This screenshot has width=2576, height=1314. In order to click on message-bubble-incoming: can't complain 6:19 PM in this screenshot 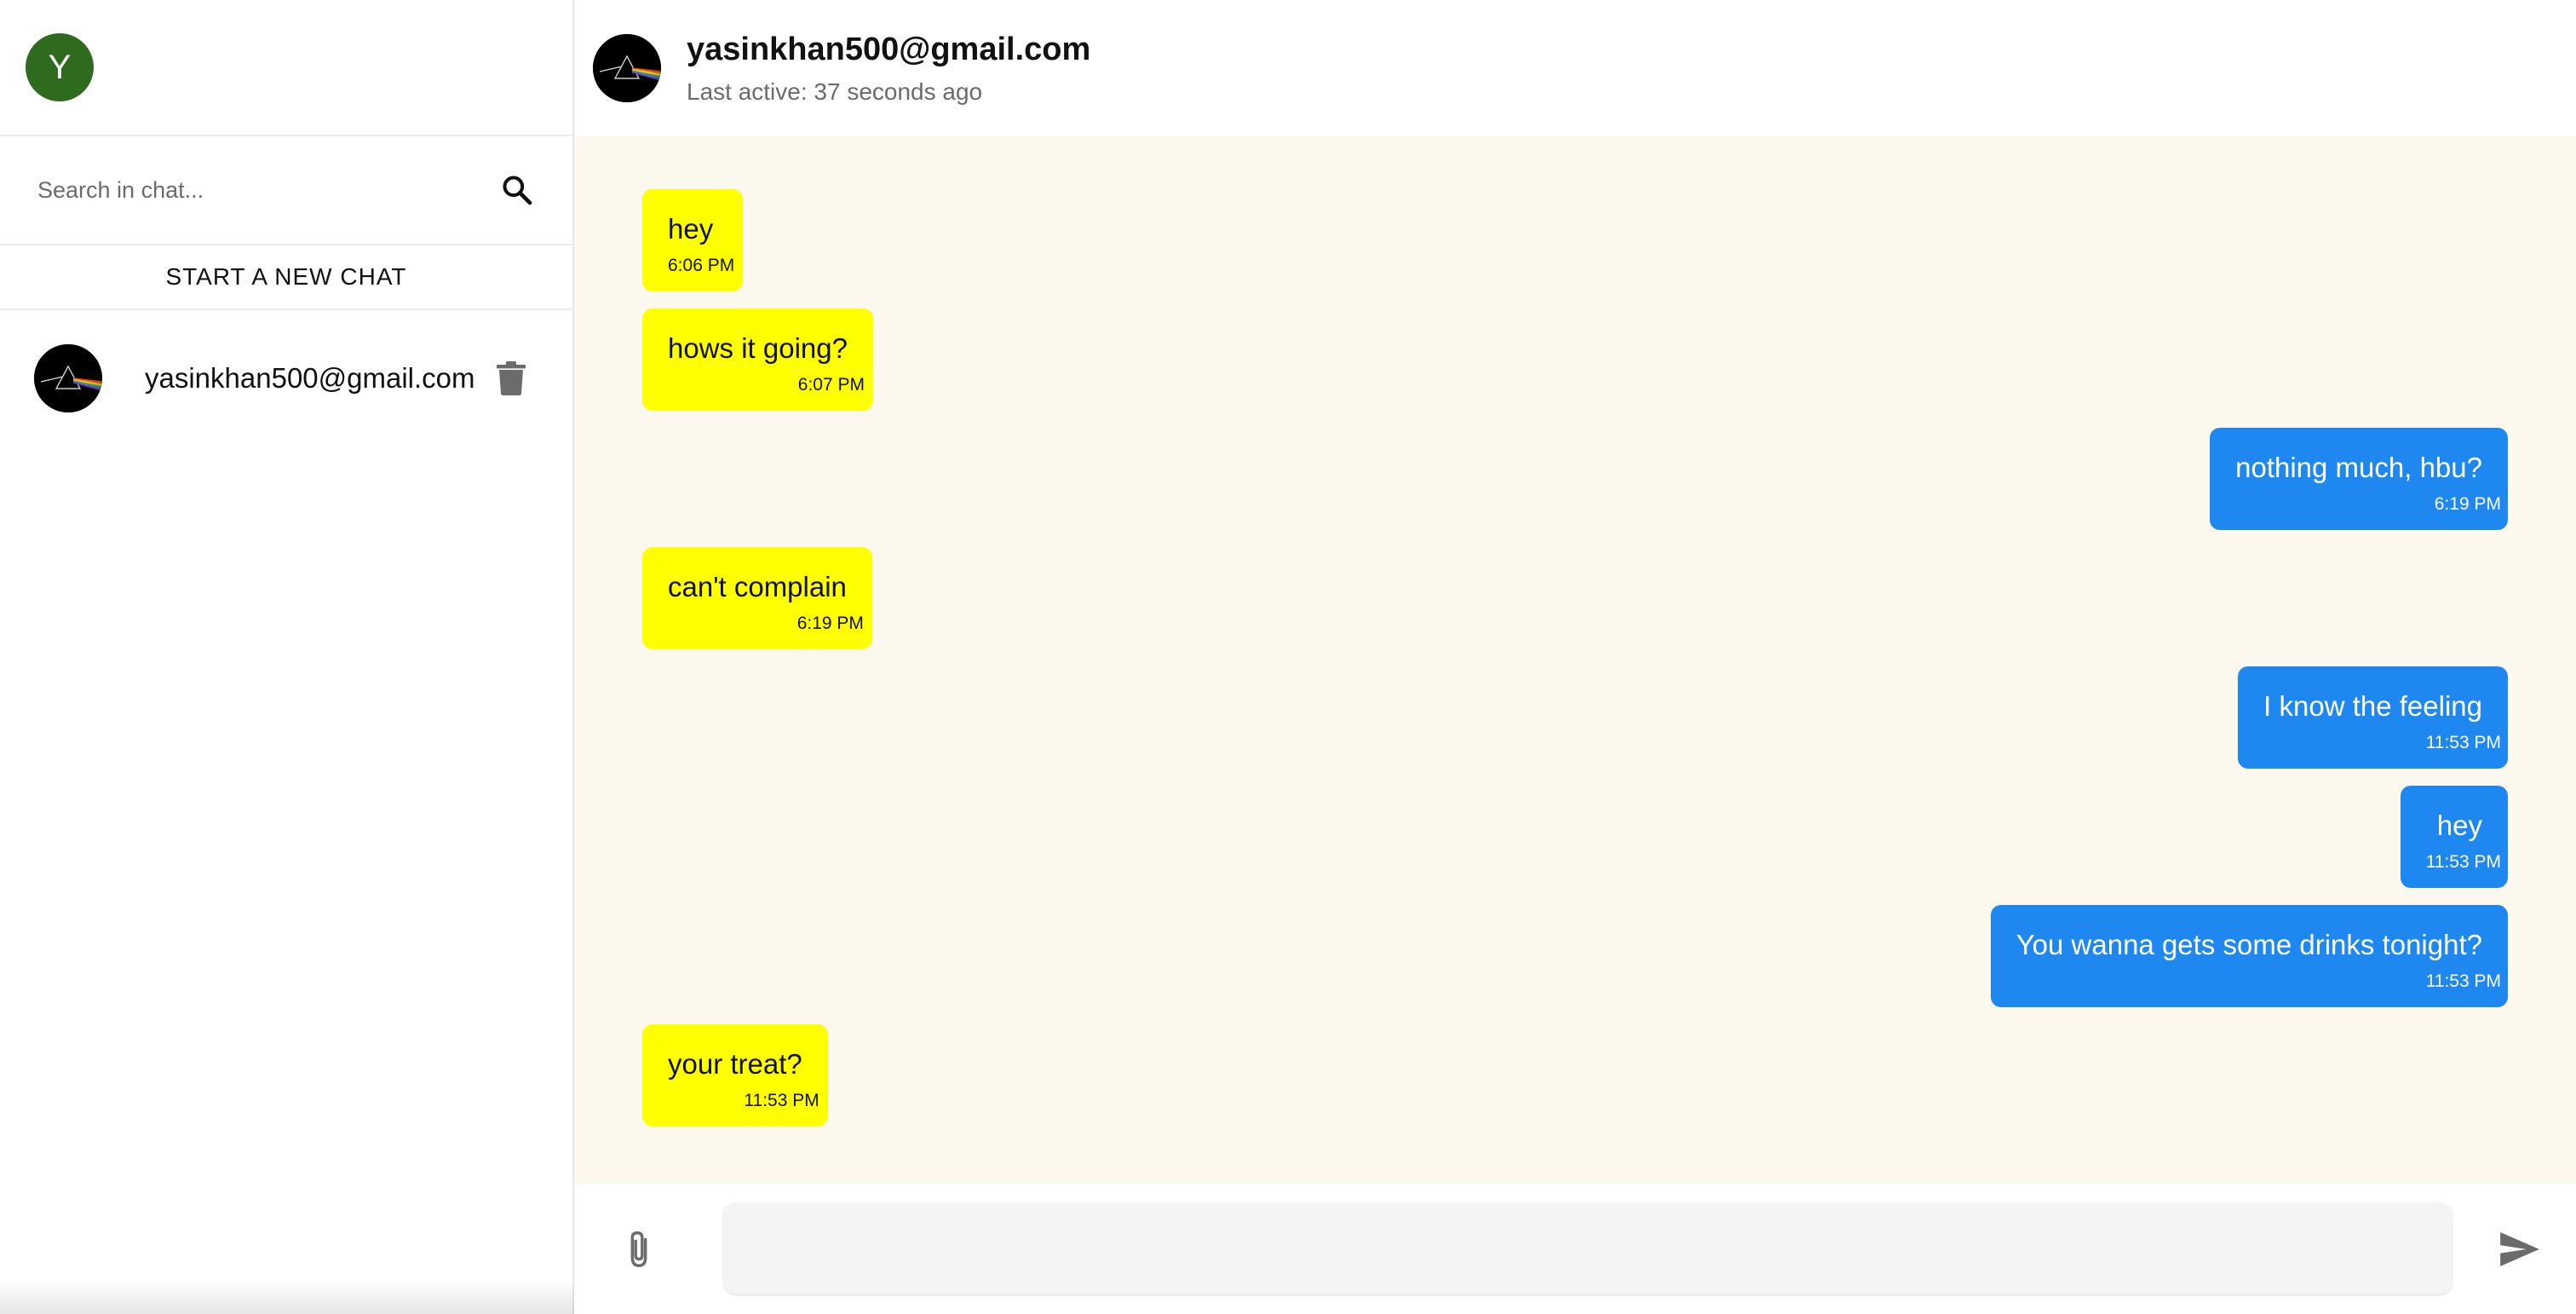, I will do `click(757, 598)`.